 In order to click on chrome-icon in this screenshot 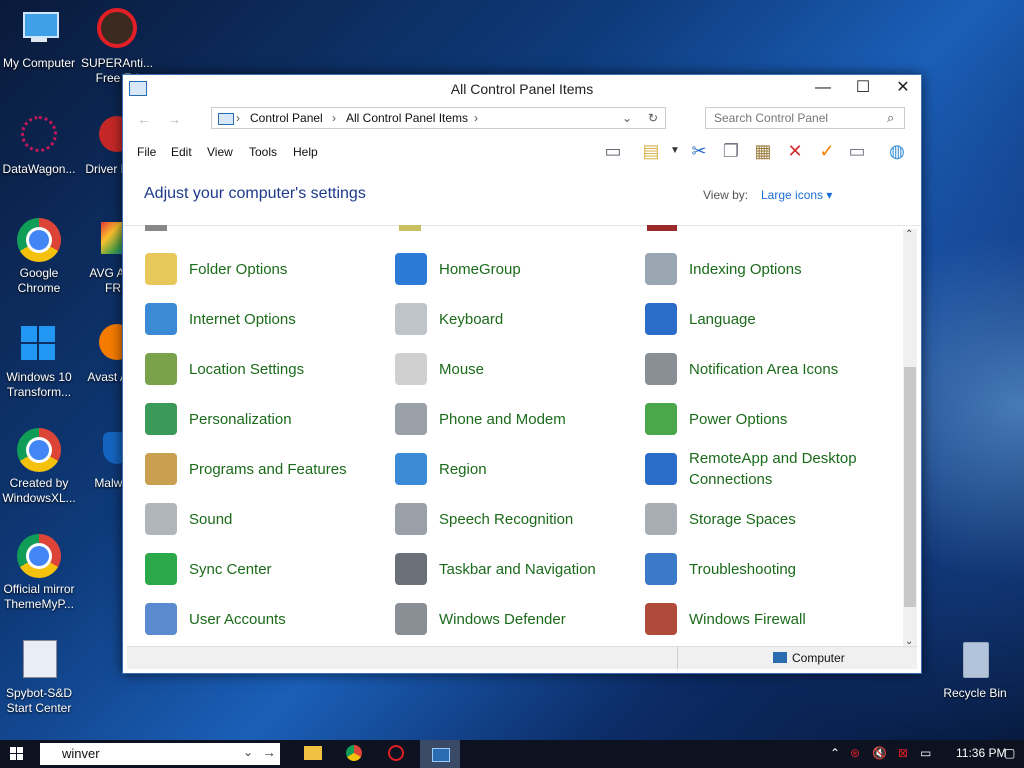, I will do `click(354, 753)`.